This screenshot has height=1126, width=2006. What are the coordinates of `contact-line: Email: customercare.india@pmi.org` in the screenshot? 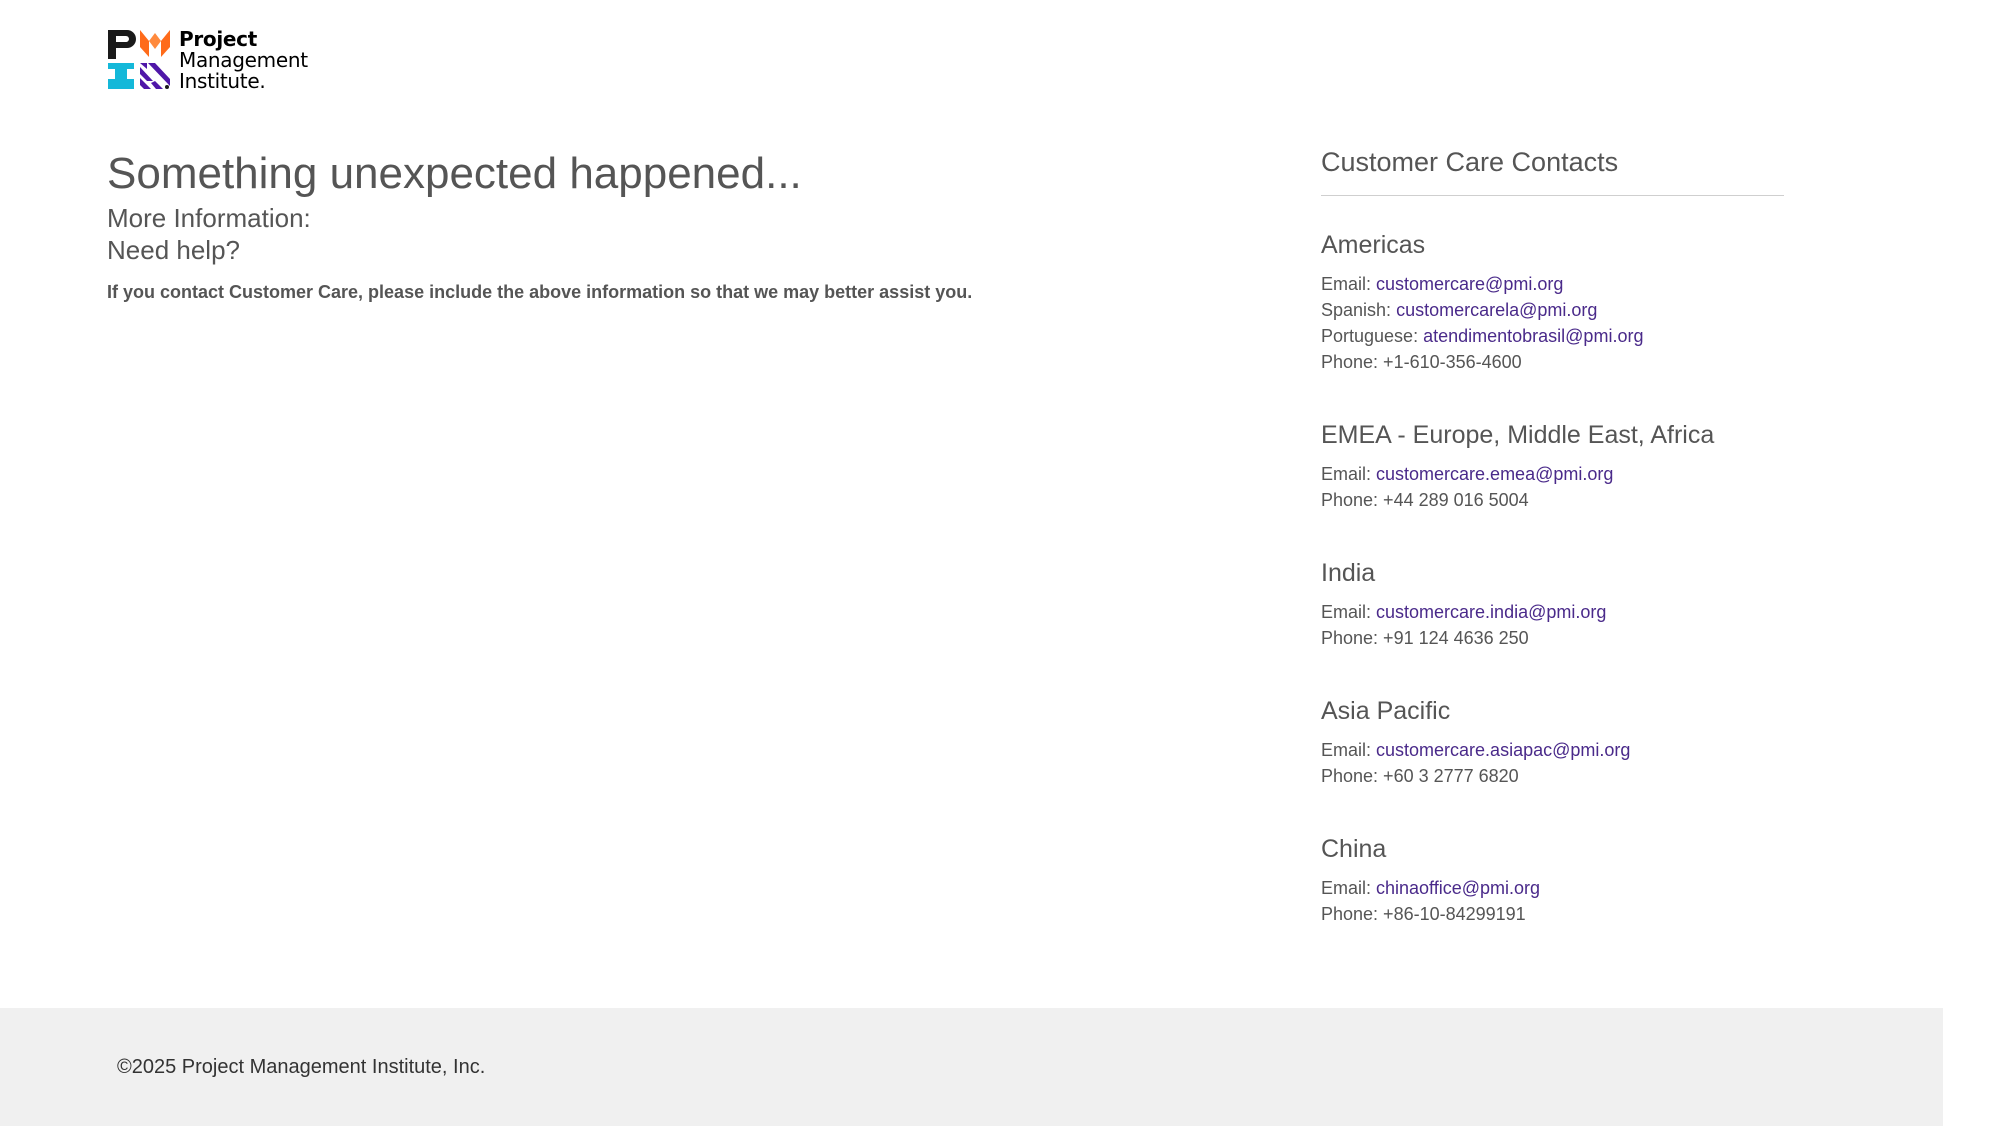 It's located at (1552, 612).